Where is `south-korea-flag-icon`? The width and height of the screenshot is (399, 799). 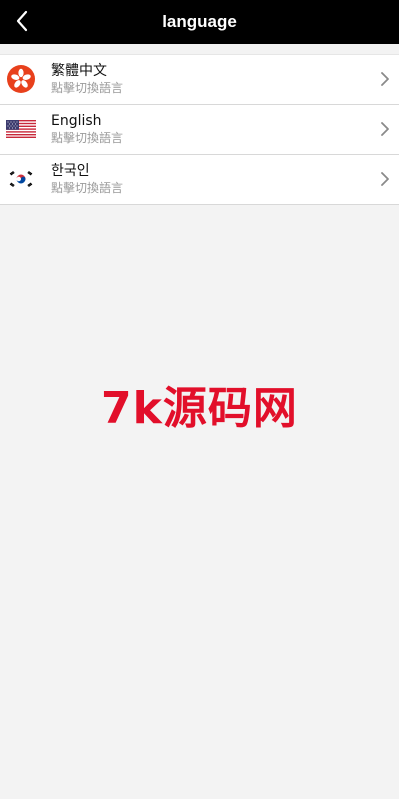
south-korea-flag-icon is located at coordinates (21, 179).